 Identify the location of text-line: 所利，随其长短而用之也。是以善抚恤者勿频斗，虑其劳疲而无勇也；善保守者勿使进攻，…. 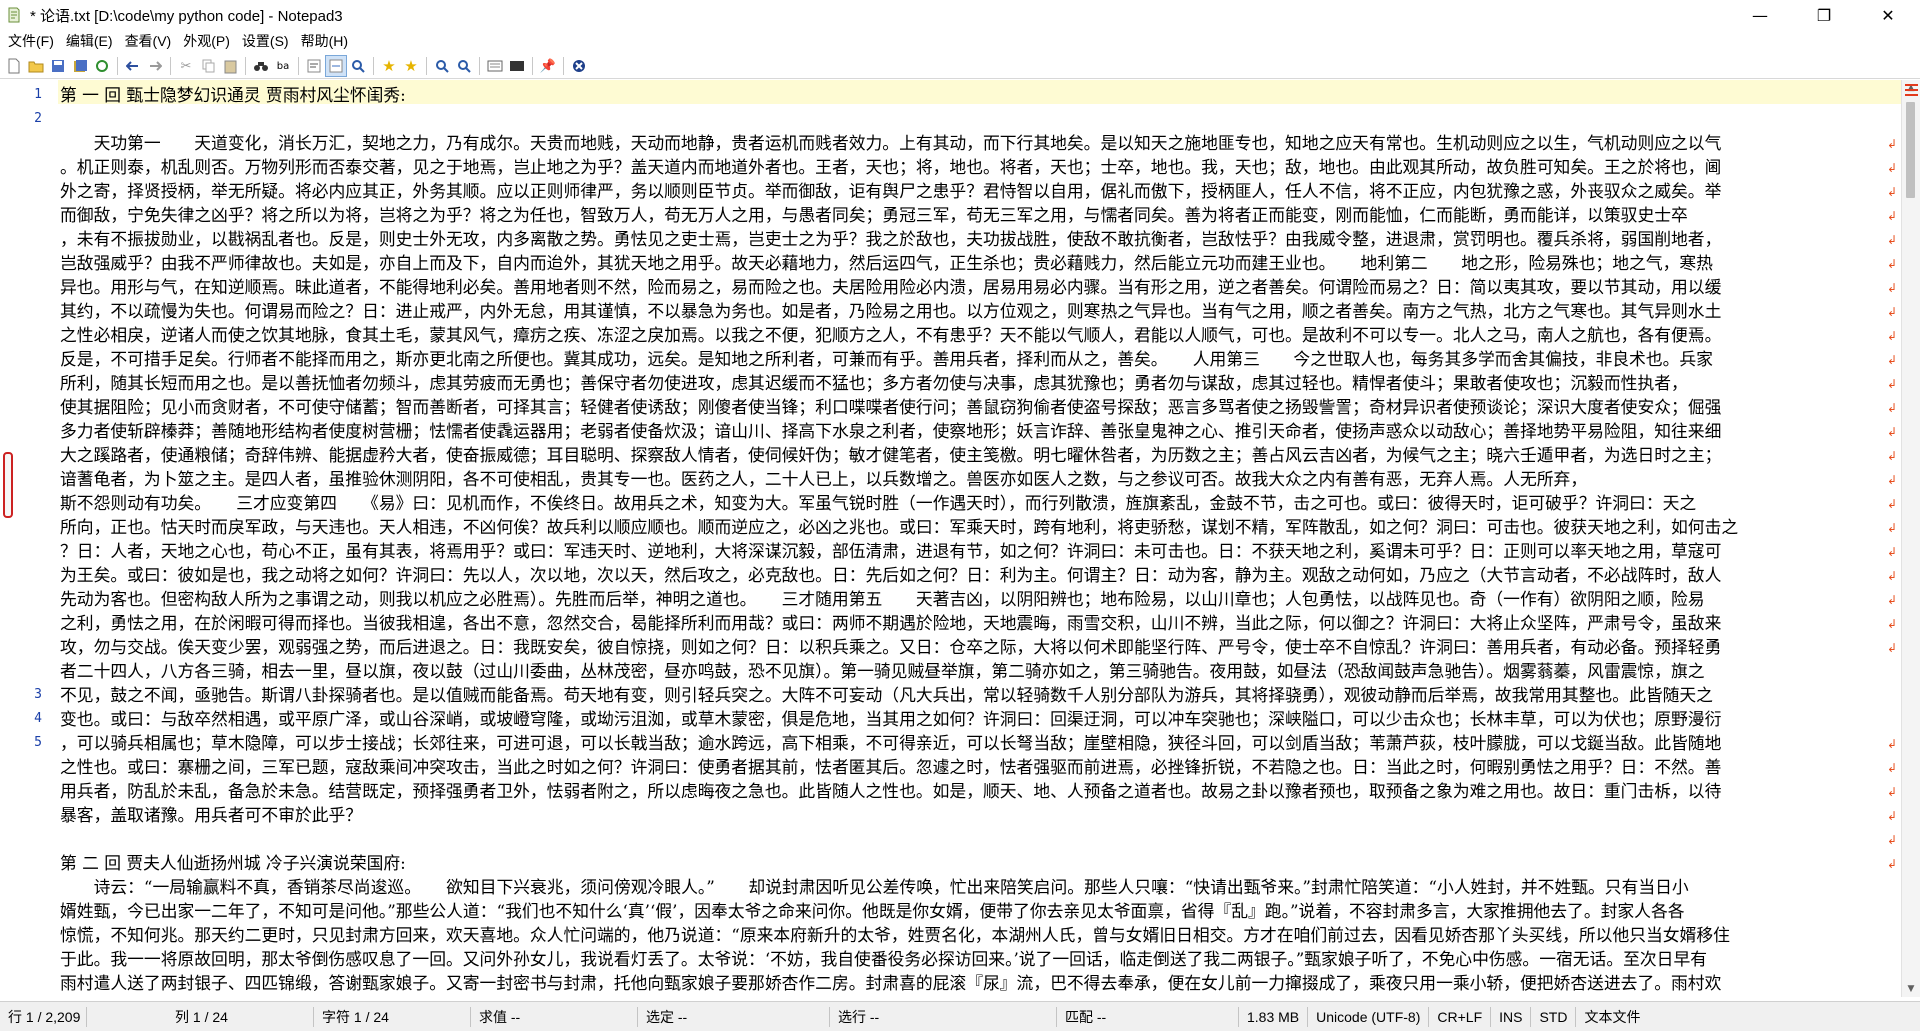
(981, 383).